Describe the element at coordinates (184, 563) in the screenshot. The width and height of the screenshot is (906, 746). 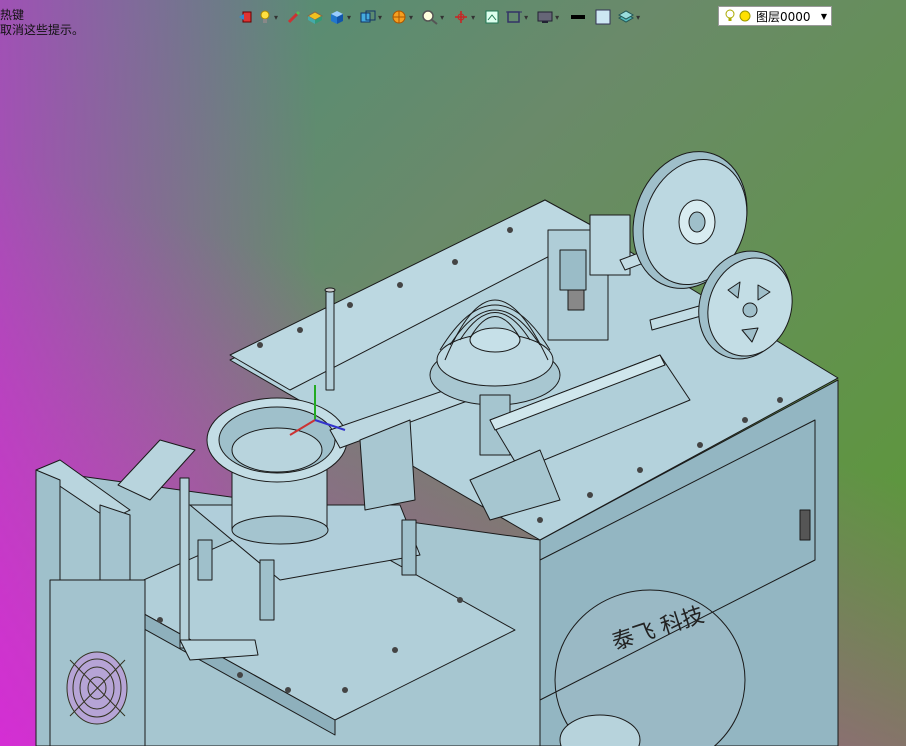
I see `handle-rod` at that location.